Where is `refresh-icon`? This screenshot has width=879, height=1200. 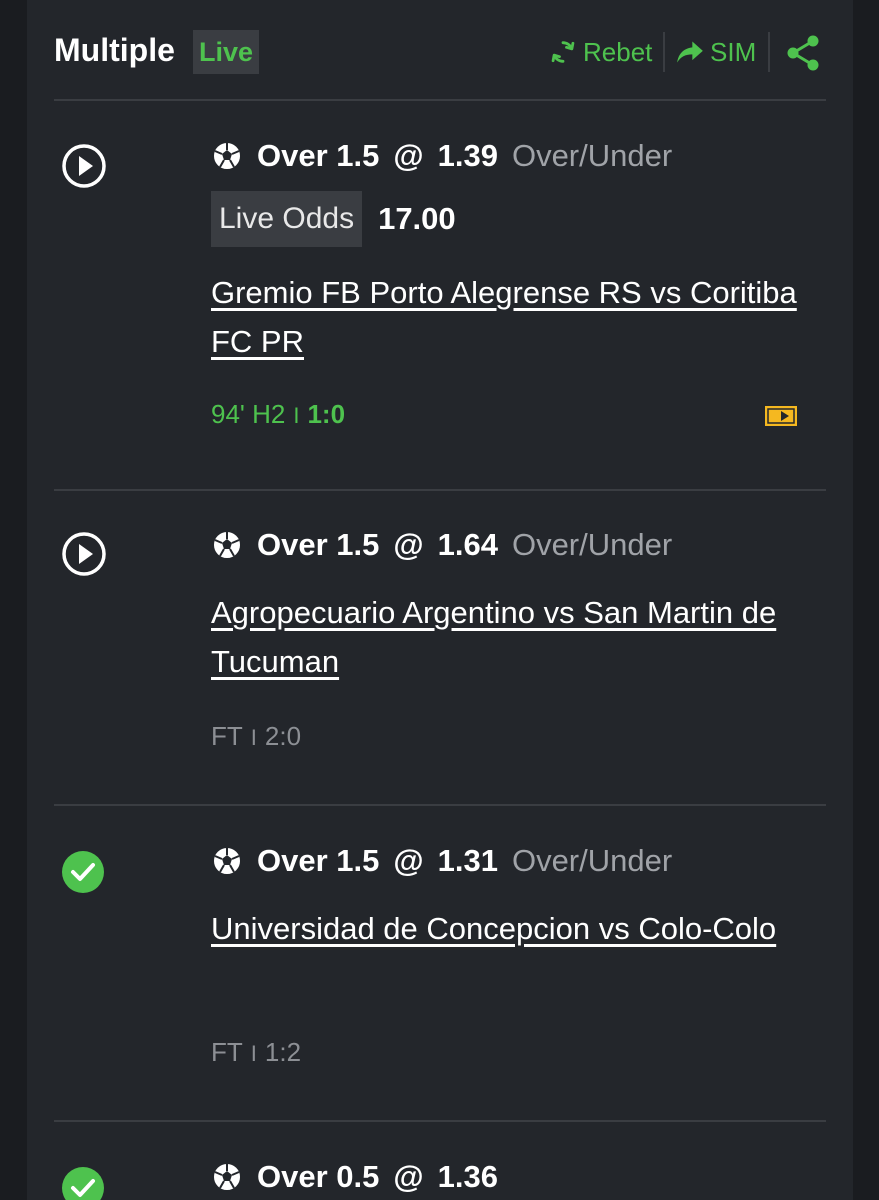
refresh-icon is located at coordinates (563, 52).